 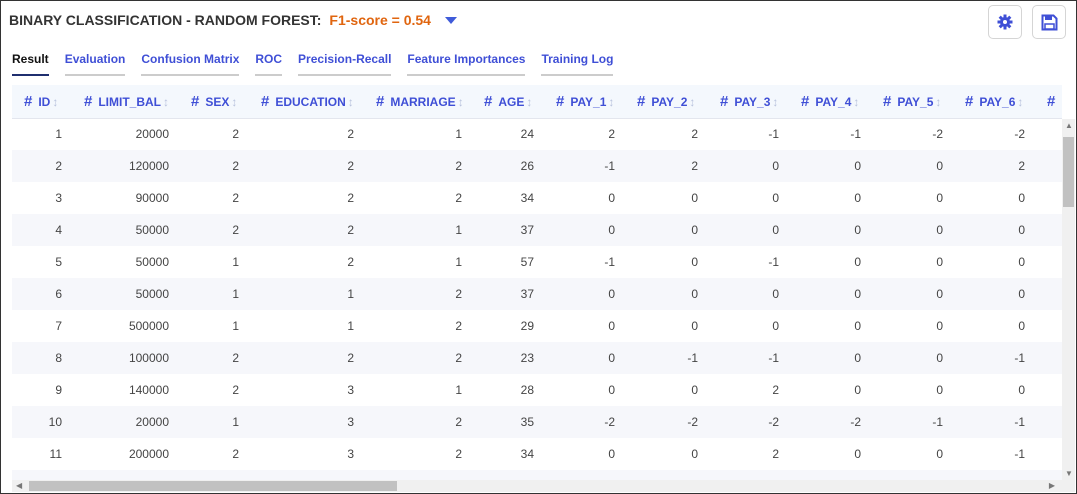 What do you see at coordinates (42, 358) in the screenshot?
I see `table-cell: 8` at bounding box center [42, 358].